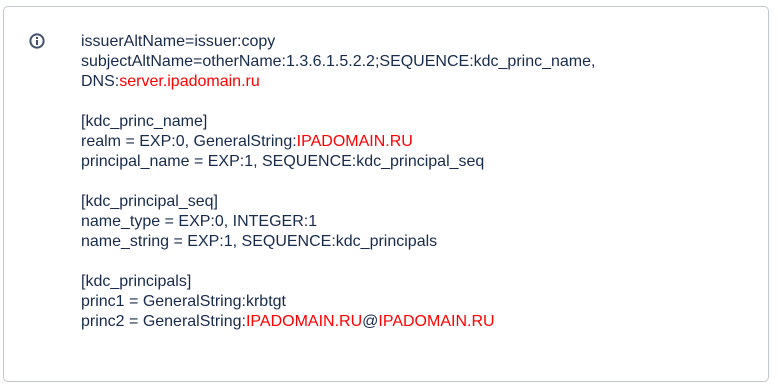  I want to click on highlighted-value: server.ipadomain.ru, so click(189, 81).